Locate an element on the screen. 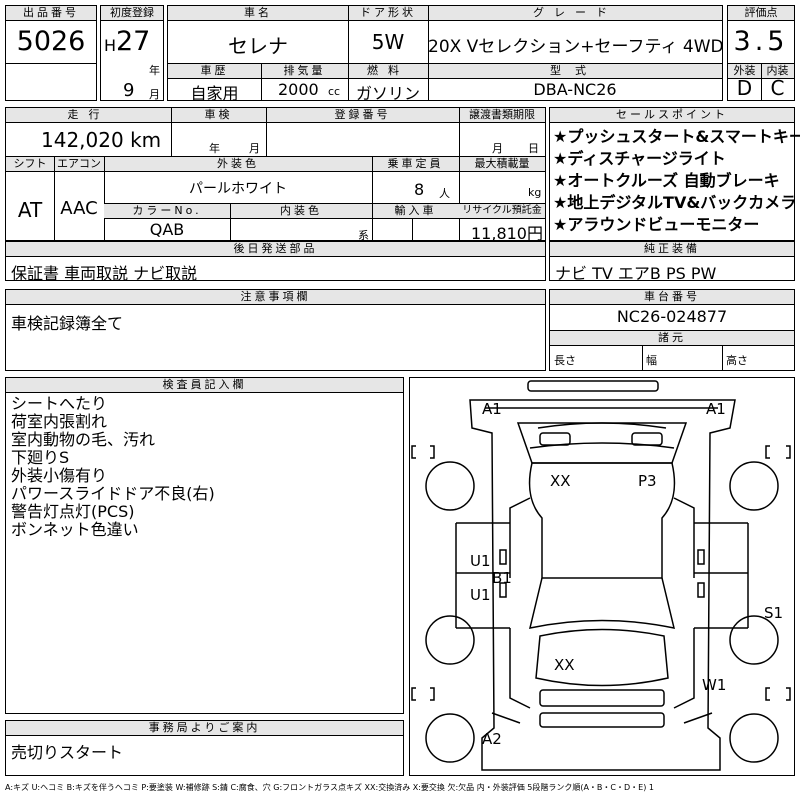 Image resolution: width=800 pixels, height=800 pixels. mark-p3: P3 is located at coordinates (647, 481).